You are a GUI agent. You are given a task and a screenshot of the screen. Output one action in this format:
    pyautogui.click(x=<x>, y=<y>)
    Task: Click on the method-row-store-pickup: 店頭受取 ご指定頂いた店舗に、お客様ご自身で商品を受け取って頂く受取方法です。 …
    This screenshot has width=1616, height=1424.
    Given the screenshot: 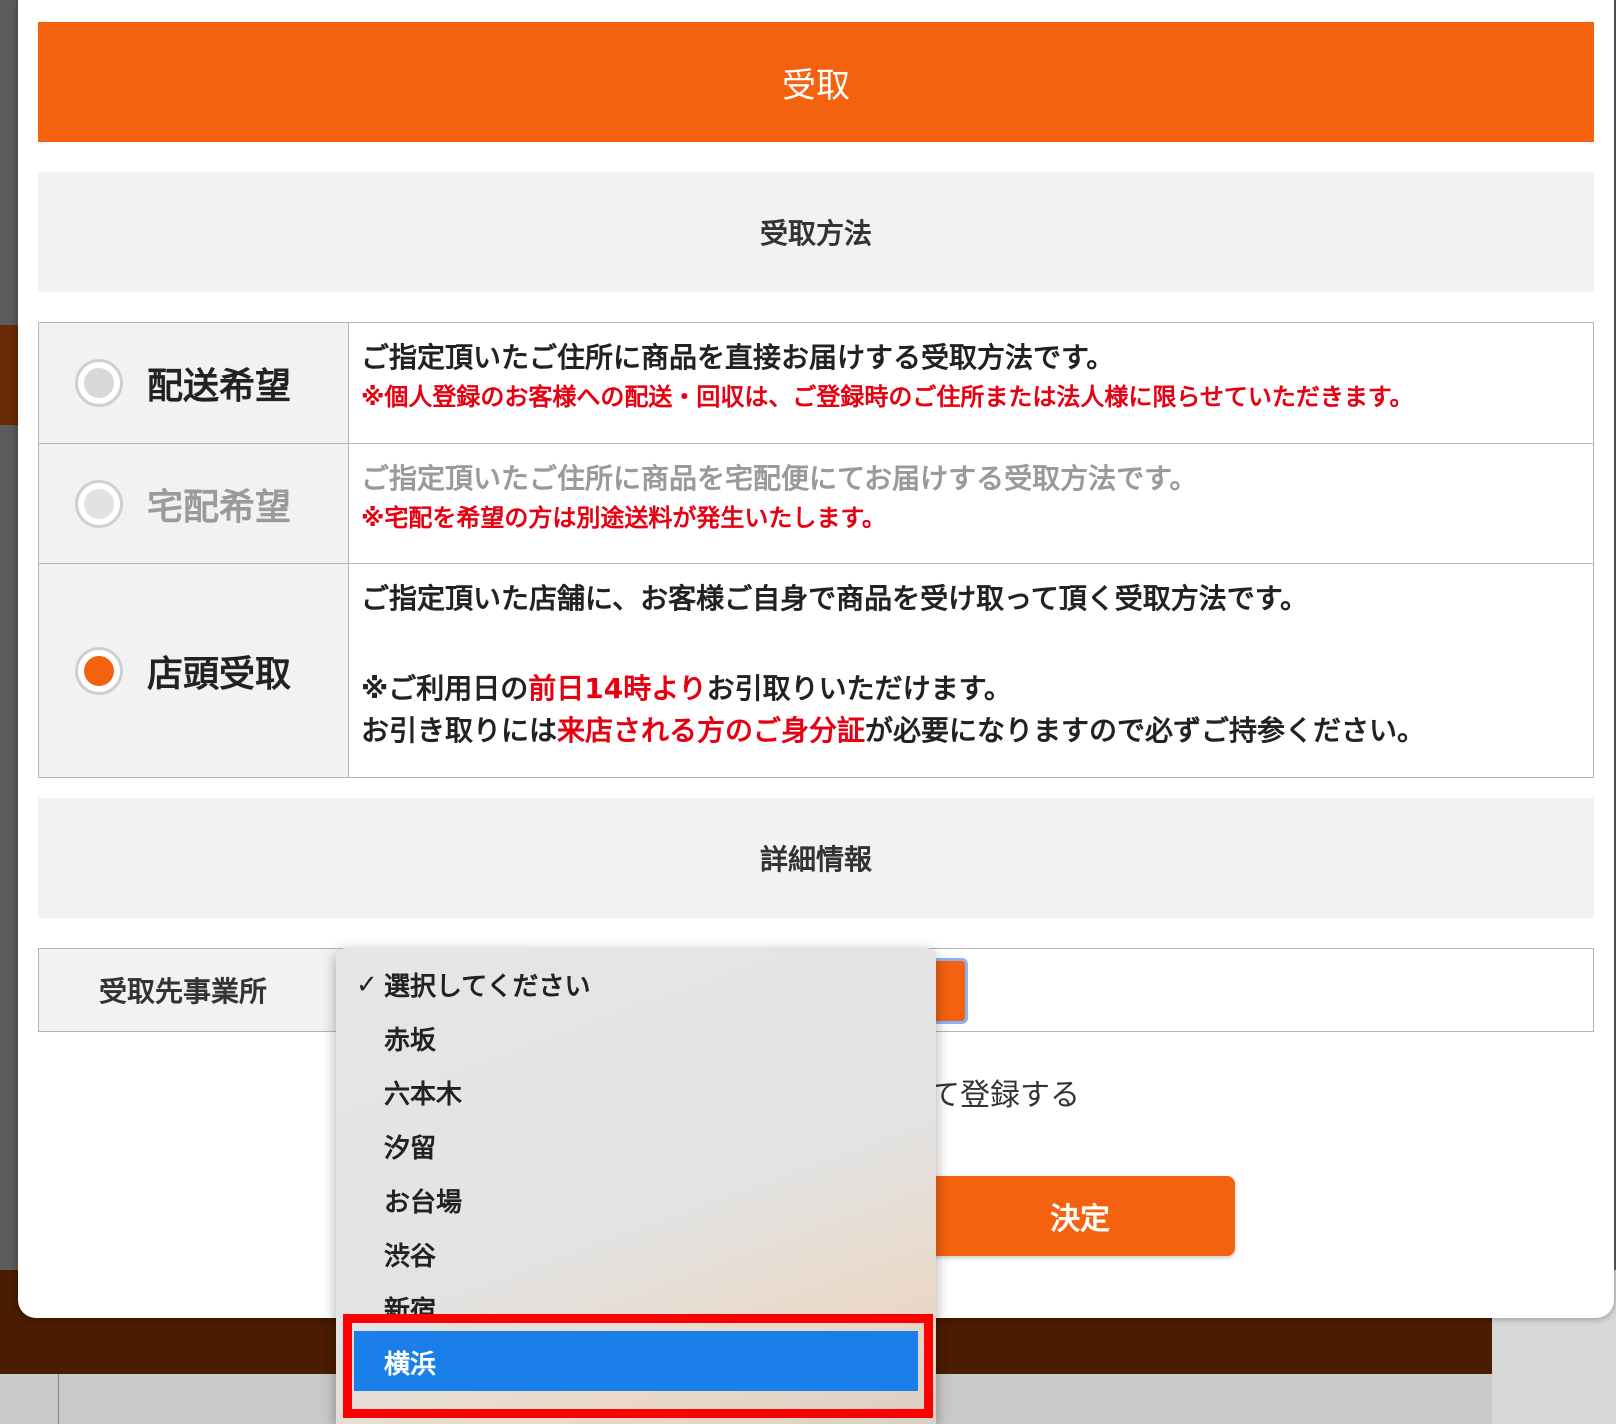 What is the action you would take?
    pyautogui.click(x=816, y=670)
    